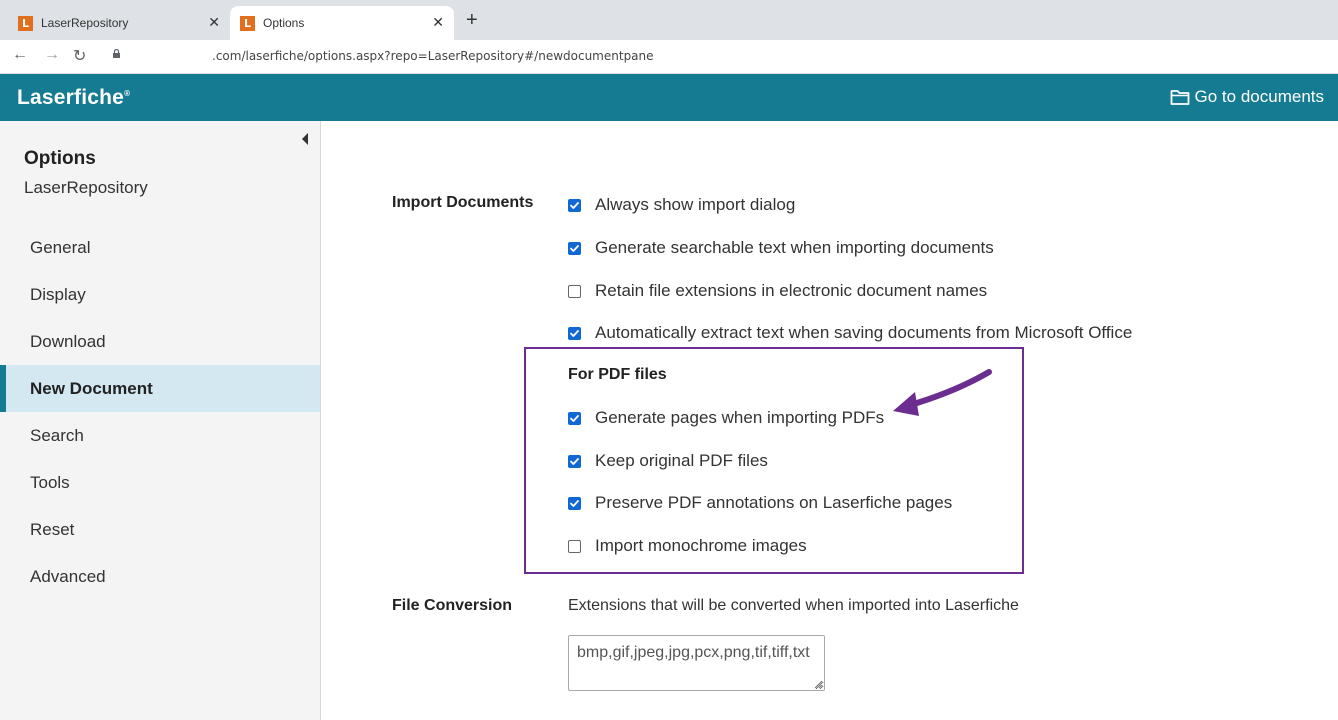 The width and height of the screenshot is (1338, 720). I want to click on sidebar-item-search: Search, so click(160, 435).